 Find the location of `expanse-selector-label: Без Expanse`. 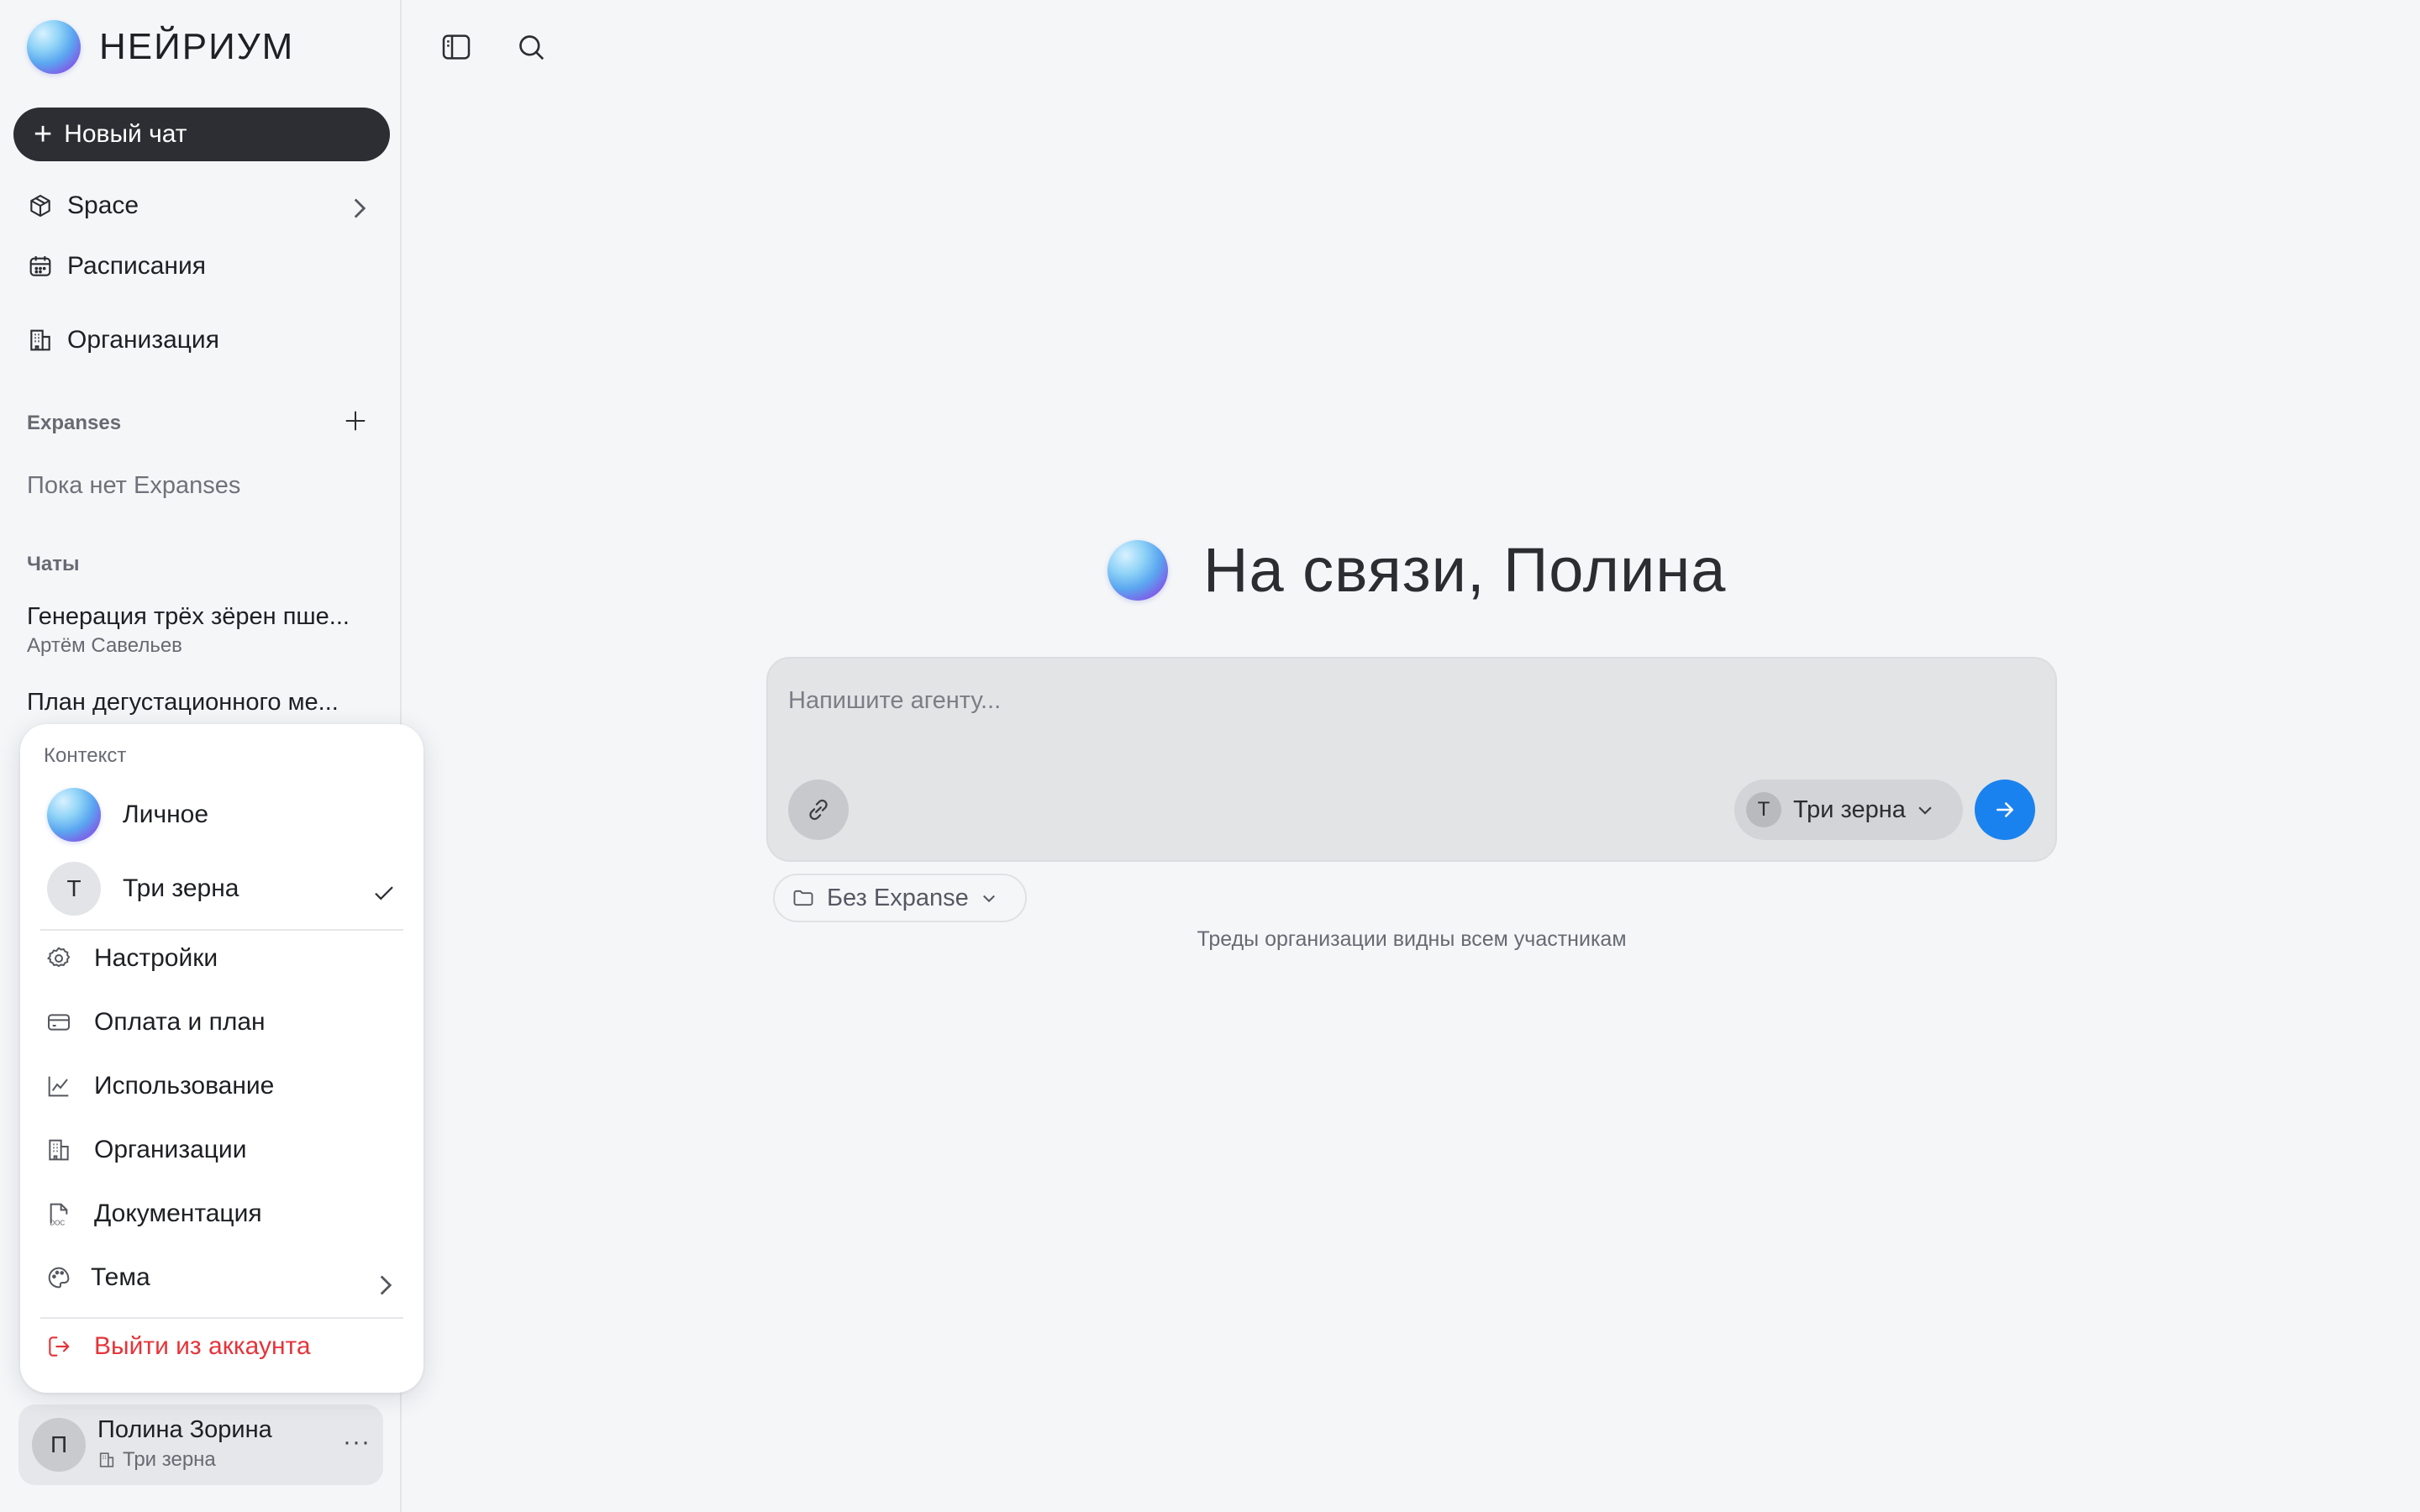

expanse-selector-label: Без Expanse is located at coordinates (898, 897).